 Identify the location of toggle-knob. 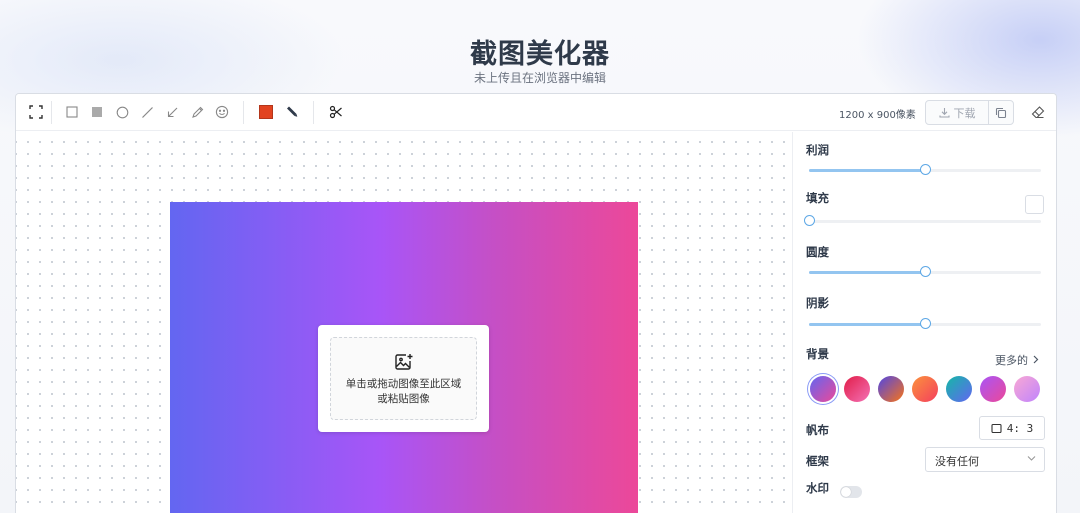
(846, 492).